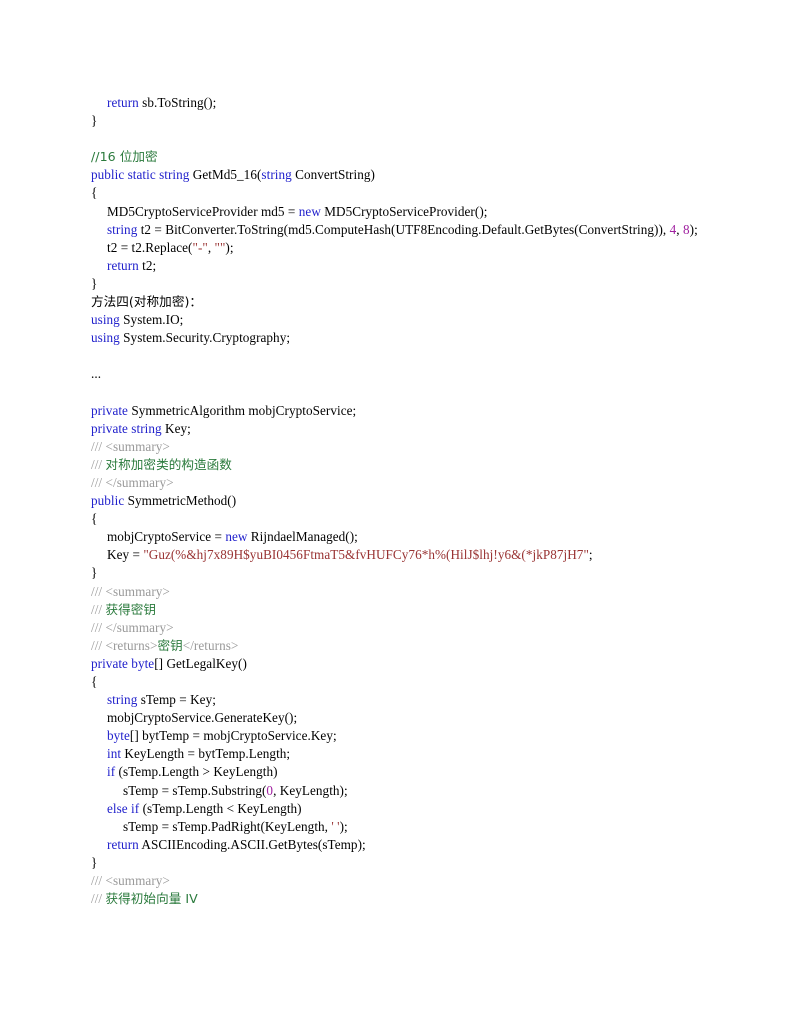 Image resolution: width=800 pixels, height=1036 pixels. What do you see at coordinates (411, 465) in the screenshot?
I see `code-line: /// 对称加密类的构造函数` at bounding box center [411, 465].